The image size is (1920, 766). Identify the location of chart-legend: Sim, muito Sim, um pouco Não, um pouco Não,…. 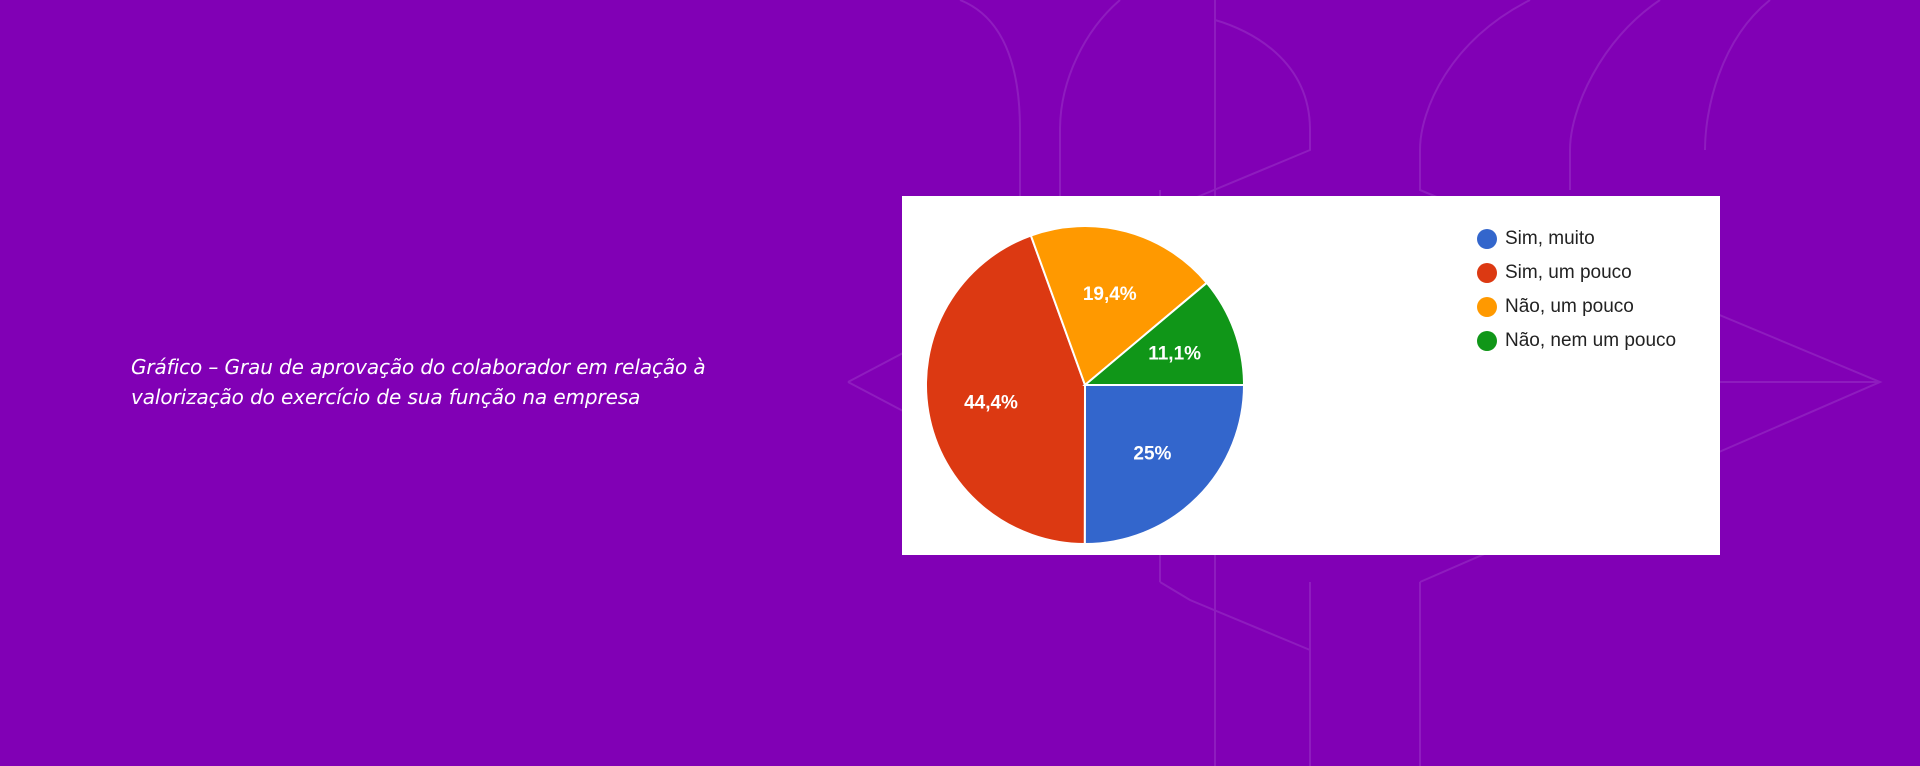
(1576, 290).